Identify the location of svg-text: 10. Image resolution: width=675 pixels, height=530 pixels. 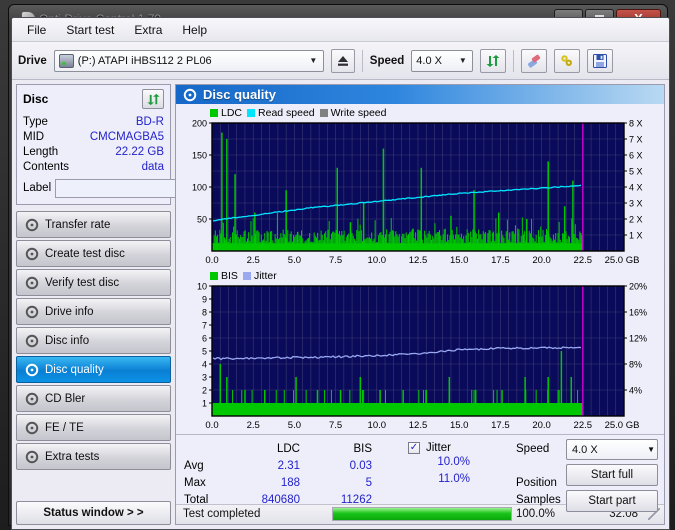
(202, 287).